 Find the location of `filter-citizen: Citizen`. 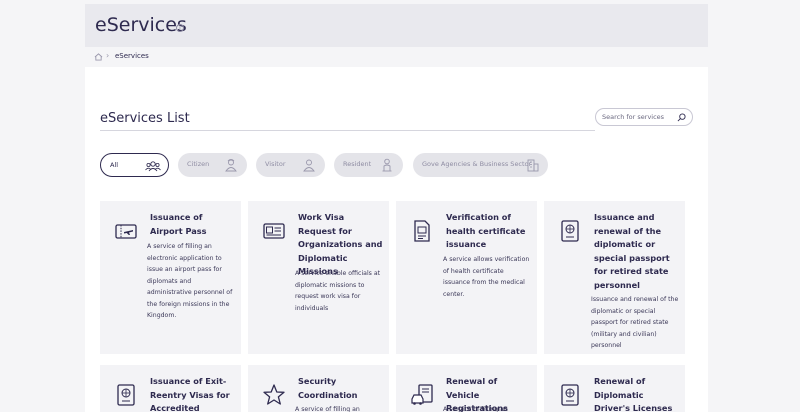

filter-citizen: Citizen is located at coordinates (212, 165).